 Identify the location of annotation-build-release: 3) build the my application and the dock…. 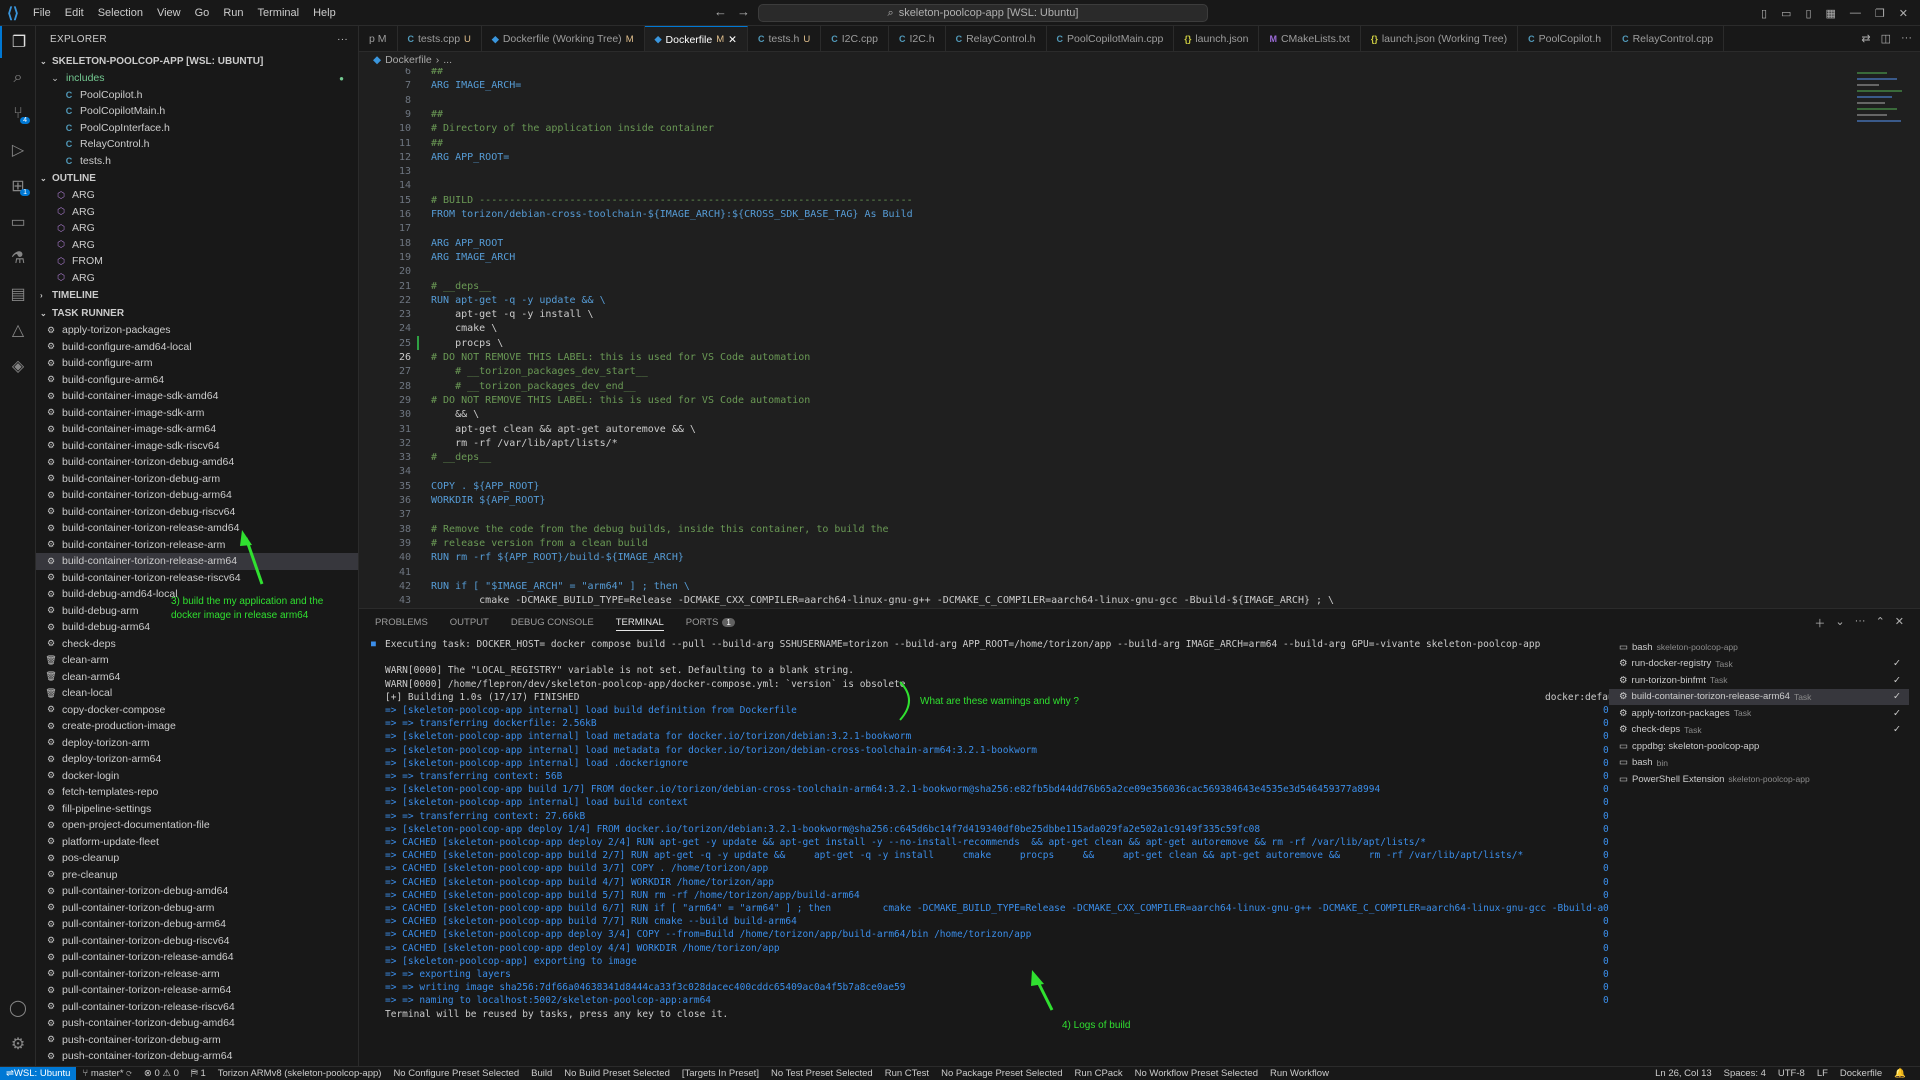
(247, 608).